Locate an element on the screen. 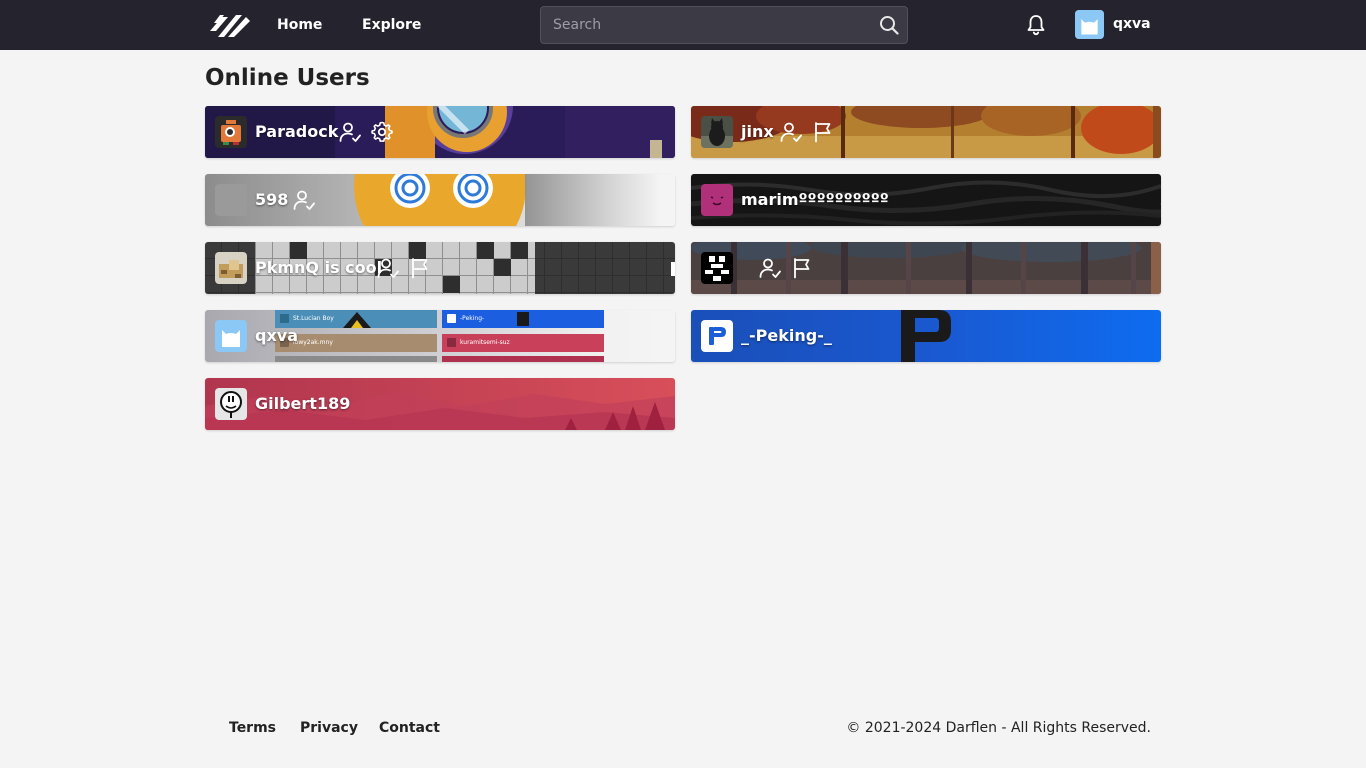 This screenshot has width=1366, height=768. footer-terms-link: Terms is located at coordinates (252, 728).